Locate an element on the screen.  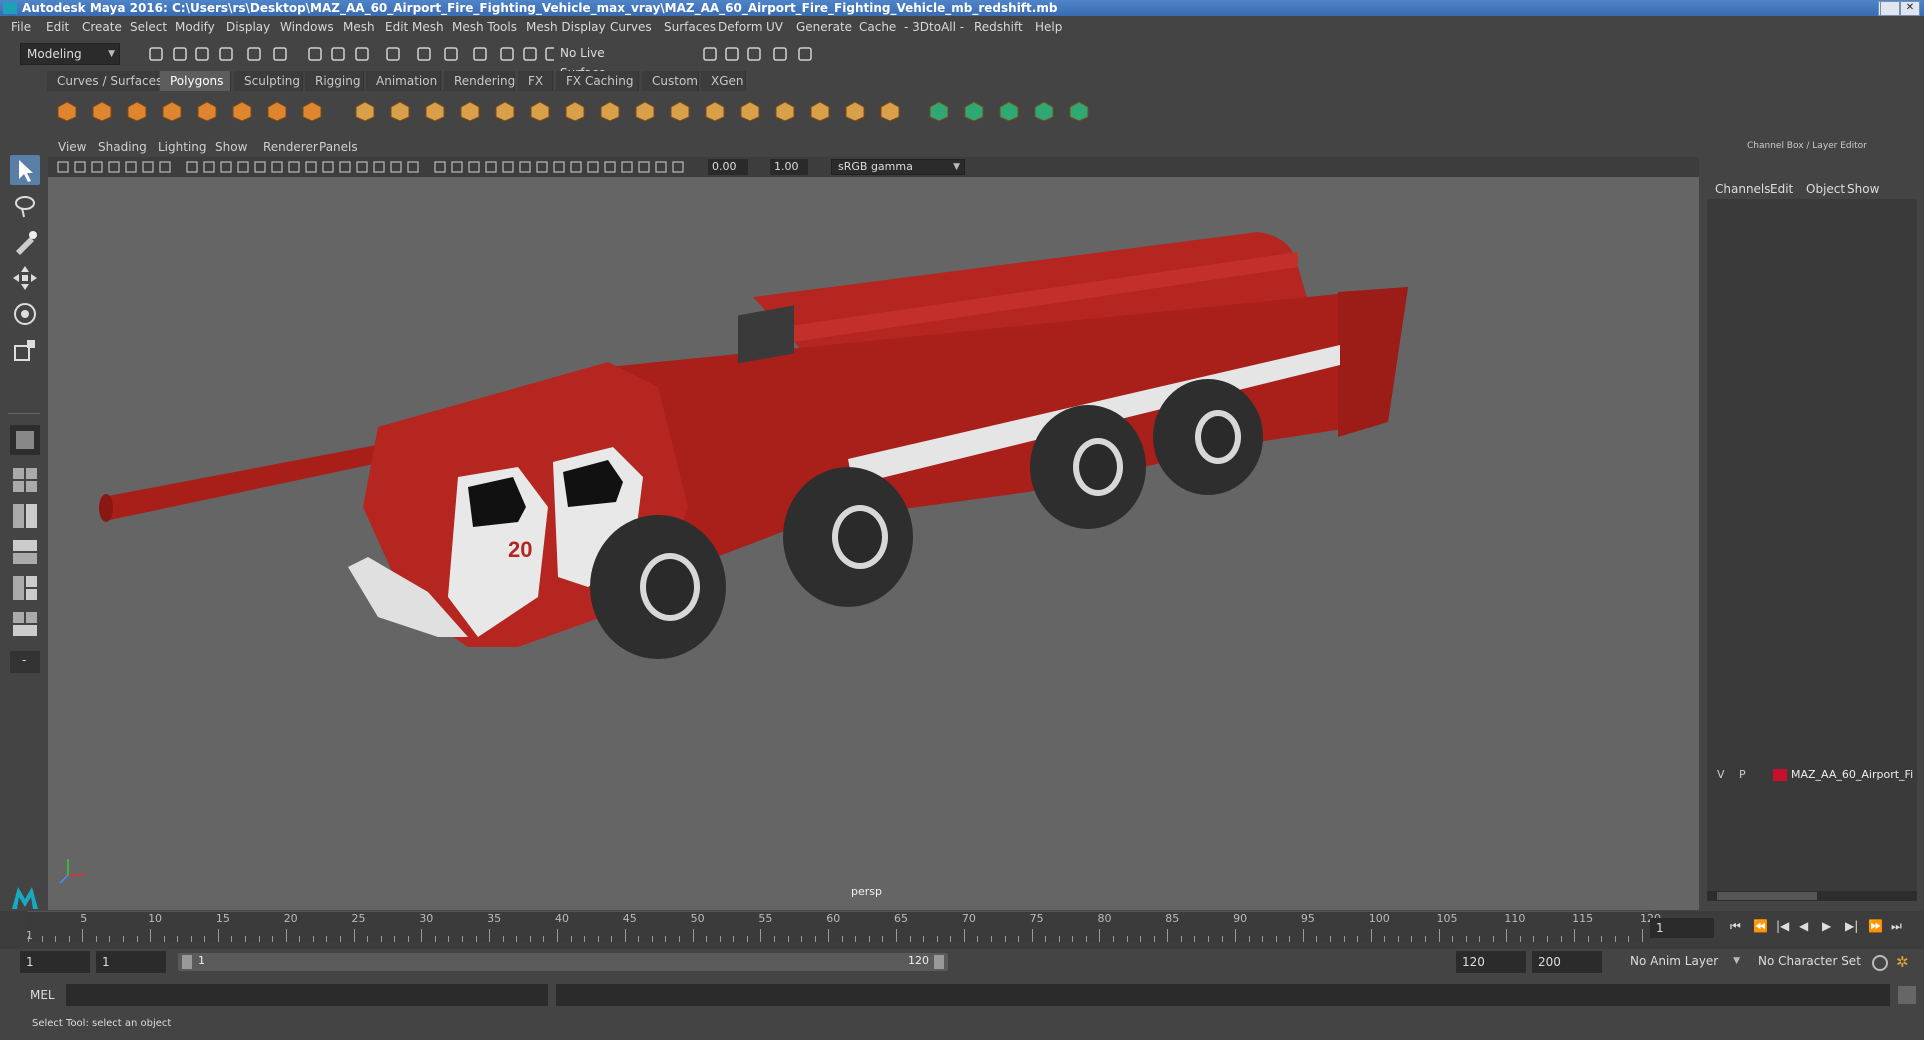
viewport-tool-6-icon is located at coordinates (148, 167).